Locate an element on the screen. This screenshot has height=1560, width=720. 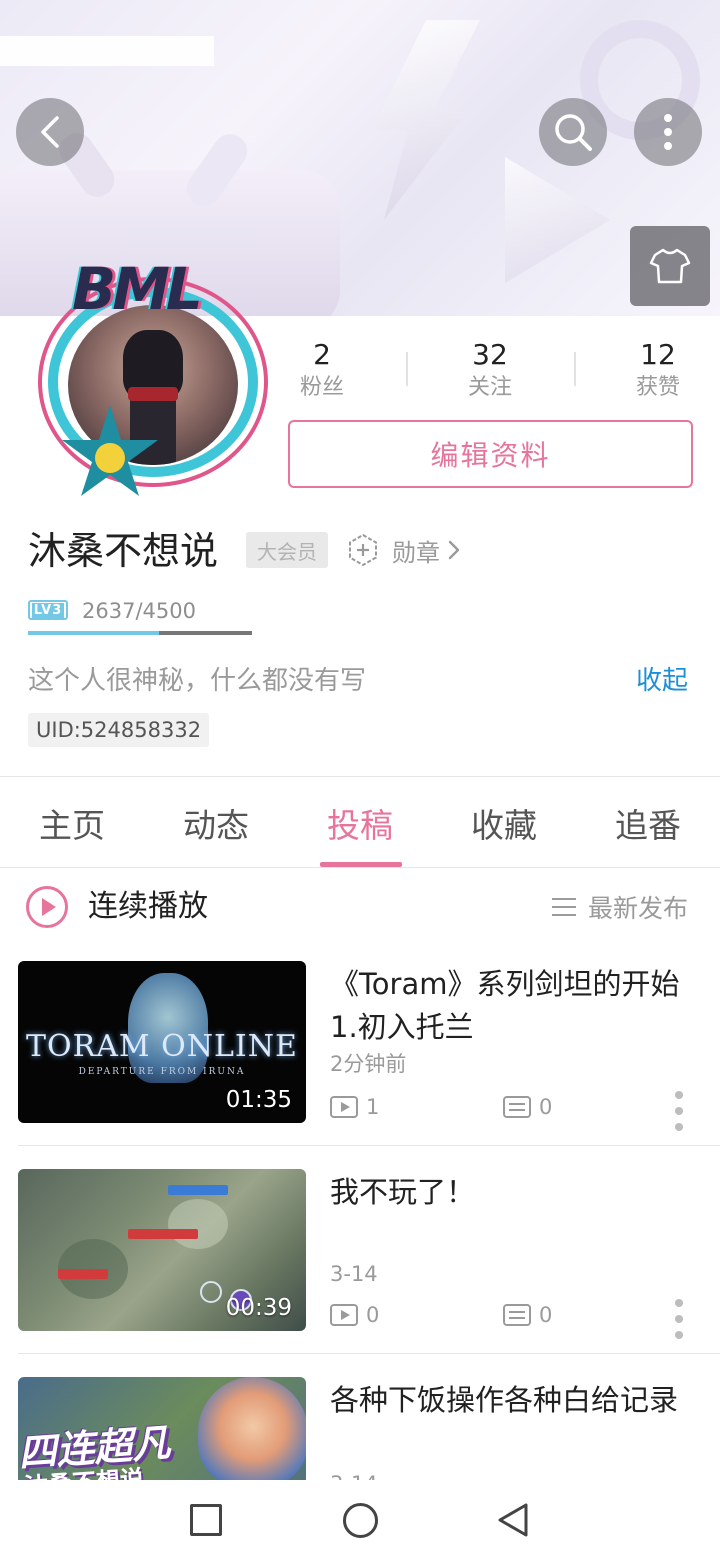
play-circle-icon is located at coordinates (47, 907).